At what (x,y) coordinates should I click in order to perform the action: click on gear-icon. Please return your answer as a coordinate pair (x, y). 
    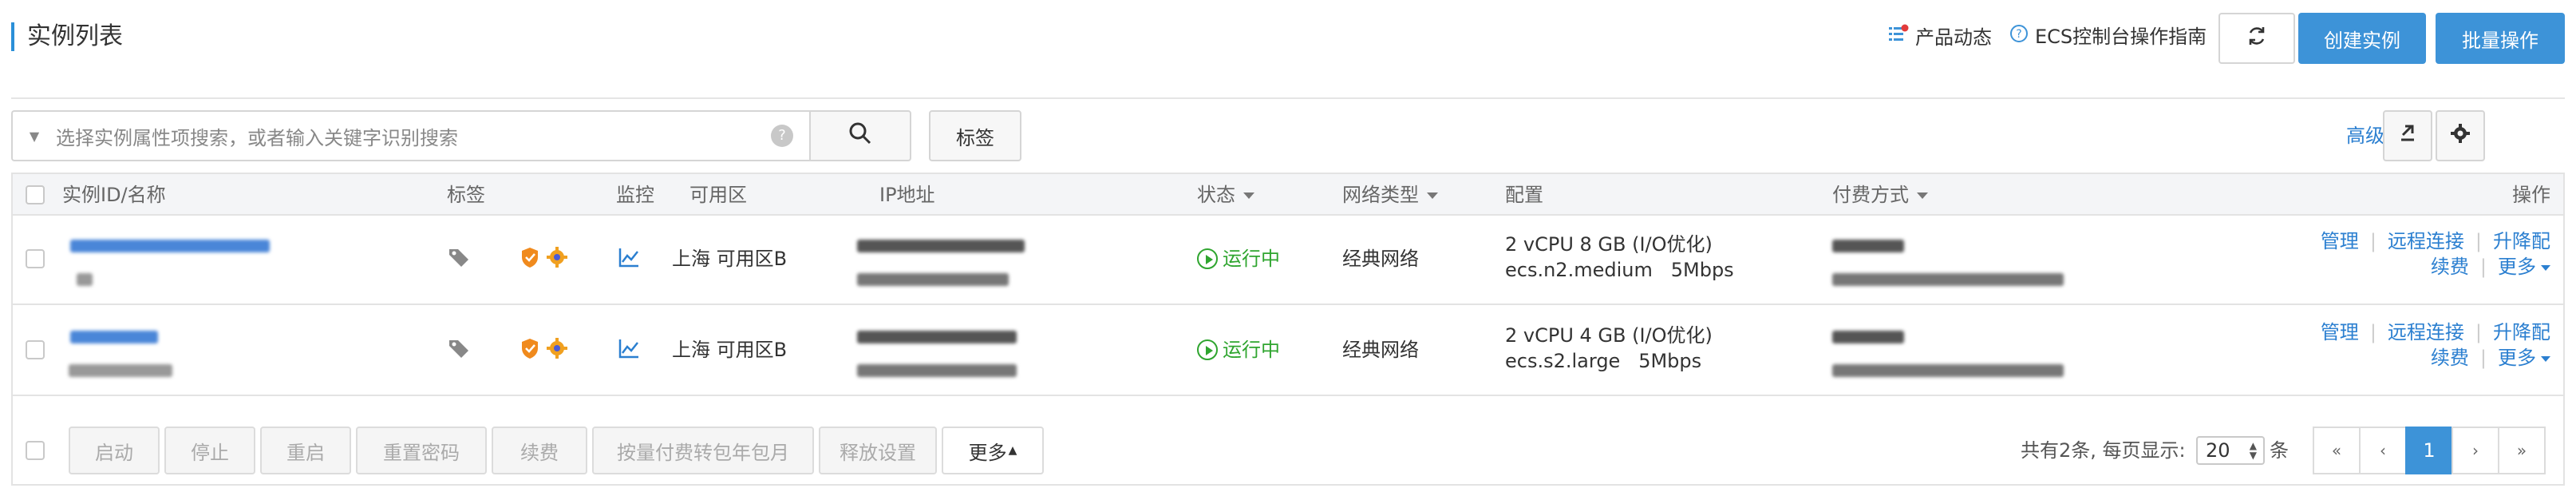
    Looking at the image, I should click on (2460, 136).